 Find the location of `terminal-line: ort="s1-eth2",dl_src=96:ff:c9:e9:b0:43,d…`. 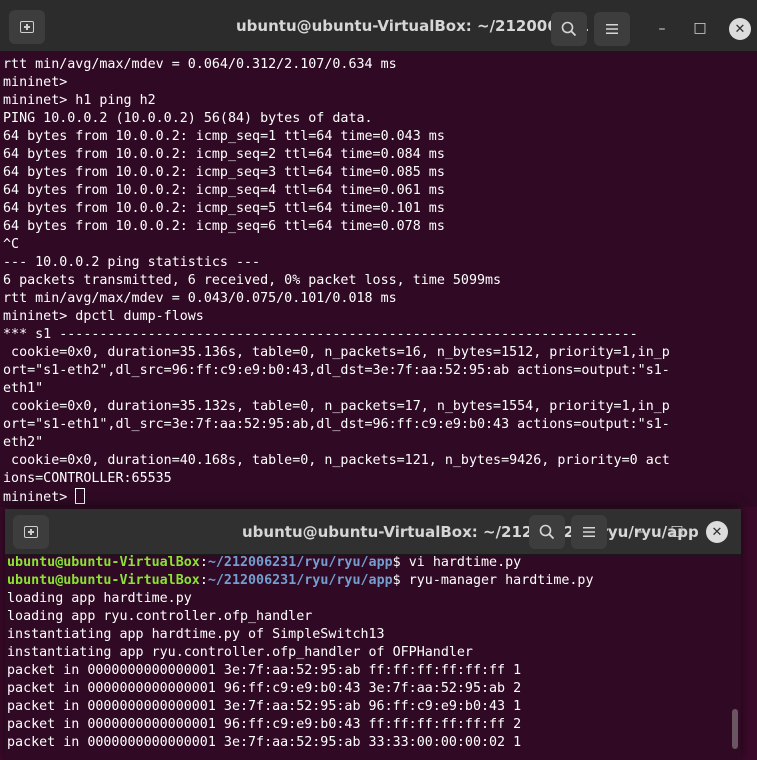

terminal-line: ort="s1-eth2",dl_src=96:ff:c9:e9:b0:43,d… is located at coordinates (336, 370).